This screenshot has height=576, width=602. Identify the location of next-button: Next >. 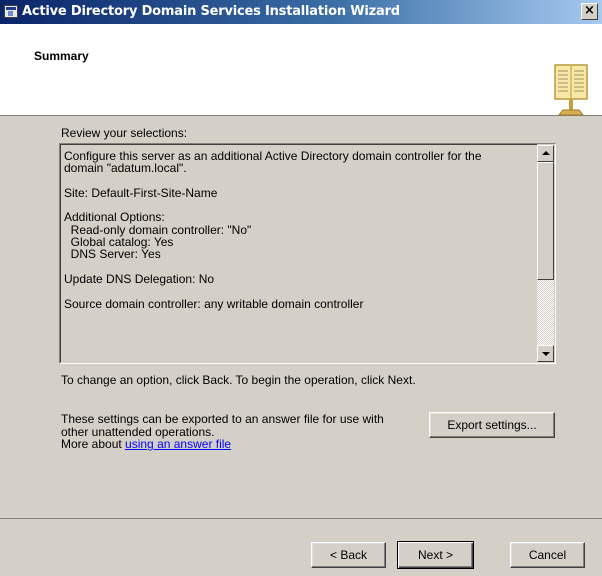
(435, 555).